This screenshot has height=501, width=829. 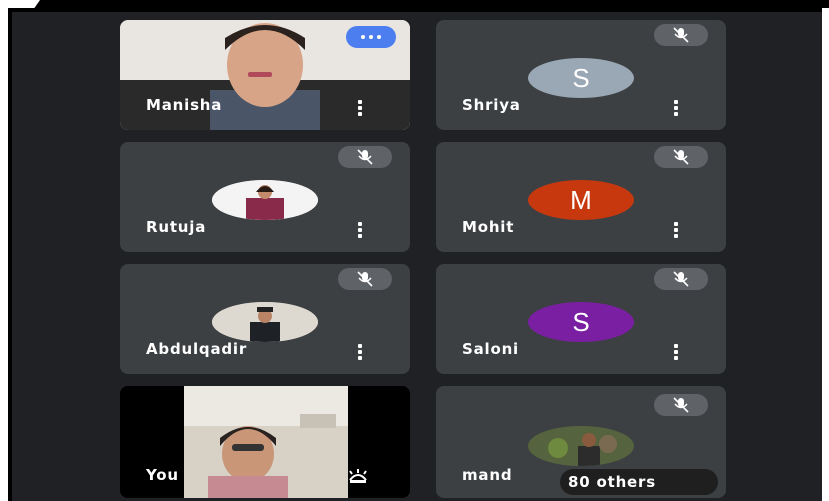 I want to click on participant-tile-manisha: Manisha, so click(x=265, y=75).